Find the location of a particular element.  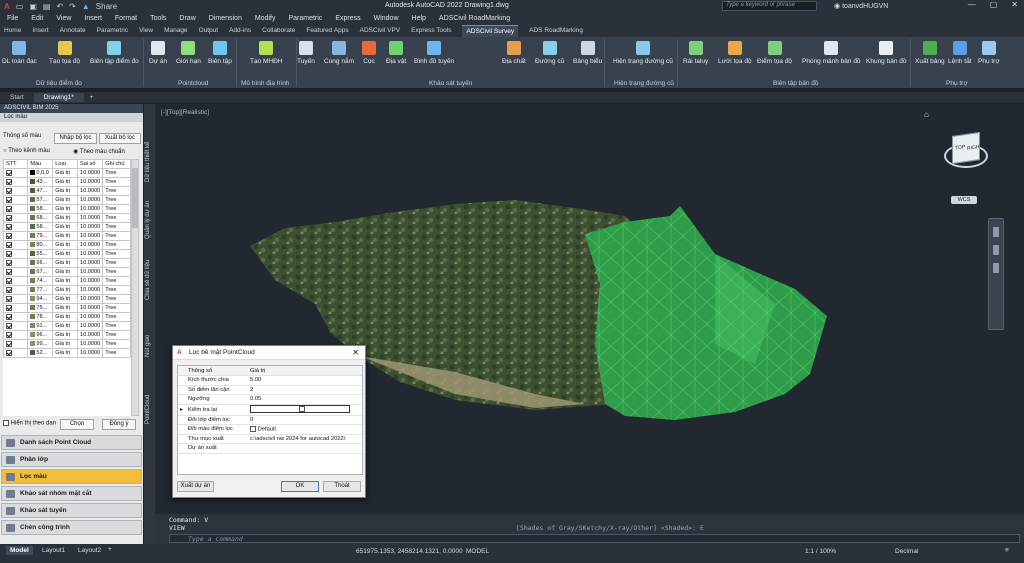

add-layout-icon: + is located at coordinates (110, 549).